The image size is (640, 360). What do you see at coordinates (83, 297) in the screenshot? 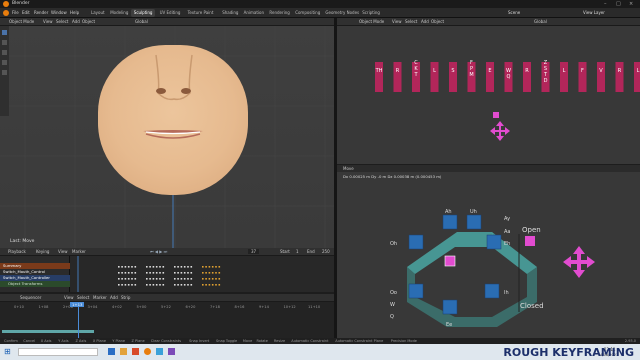
I see `seq-menu-select: Select` at bounding box center [83, 297].